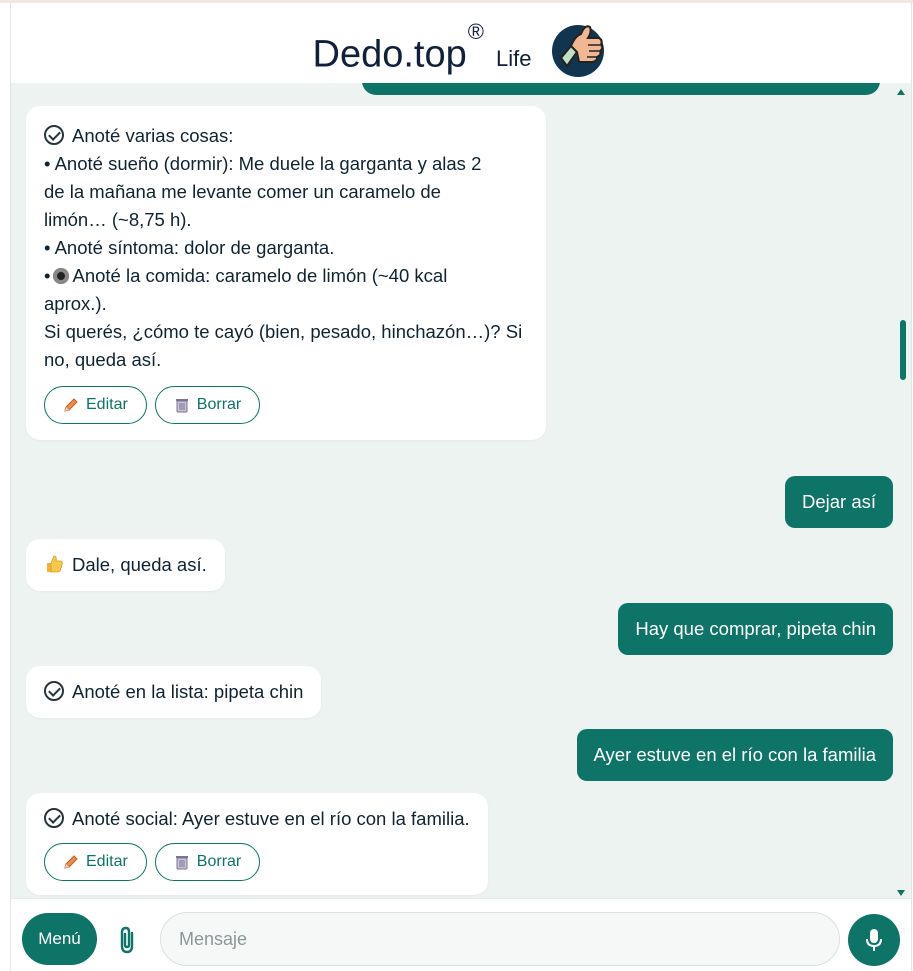 The image size is (913, 971). Describe the element at coordinates (189, 247) in the screenshot. I see `message-line: • Anoté síntoma: dolor de garganta.` at that location.